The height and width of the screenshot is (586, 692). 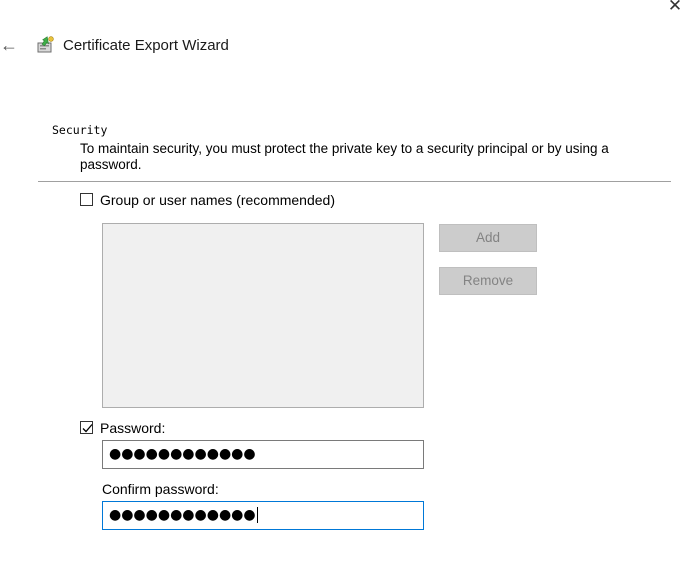 What do you see at coordinates (182, 515) in the screenshot?
I see `confirm-password-value: ●●●●●●●●●●●●` at bounding box center [182, 515].